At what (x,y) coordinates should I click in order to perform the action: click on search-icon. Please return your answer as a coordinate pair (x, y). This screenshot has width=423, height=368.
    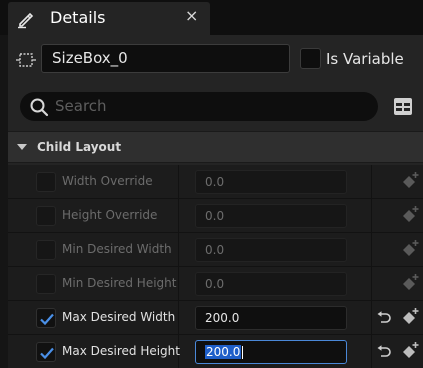
    Looking at the image, I should click on (39, 107).